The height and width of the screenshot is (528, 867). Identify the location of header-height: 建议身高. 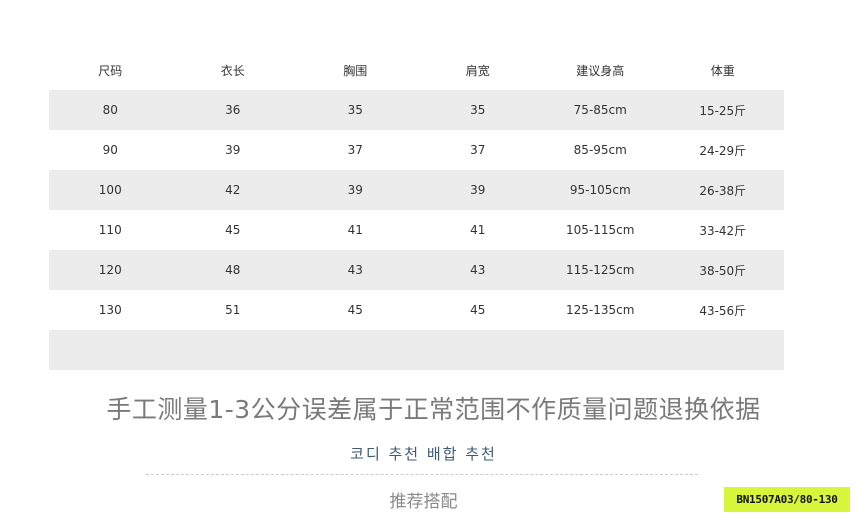
(600, 70).